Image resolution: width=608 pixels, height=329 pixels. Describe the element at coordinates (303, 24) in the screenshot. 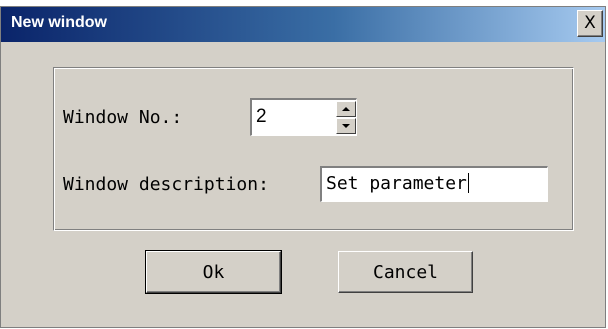

I see `title-bar: New window X` at that location.